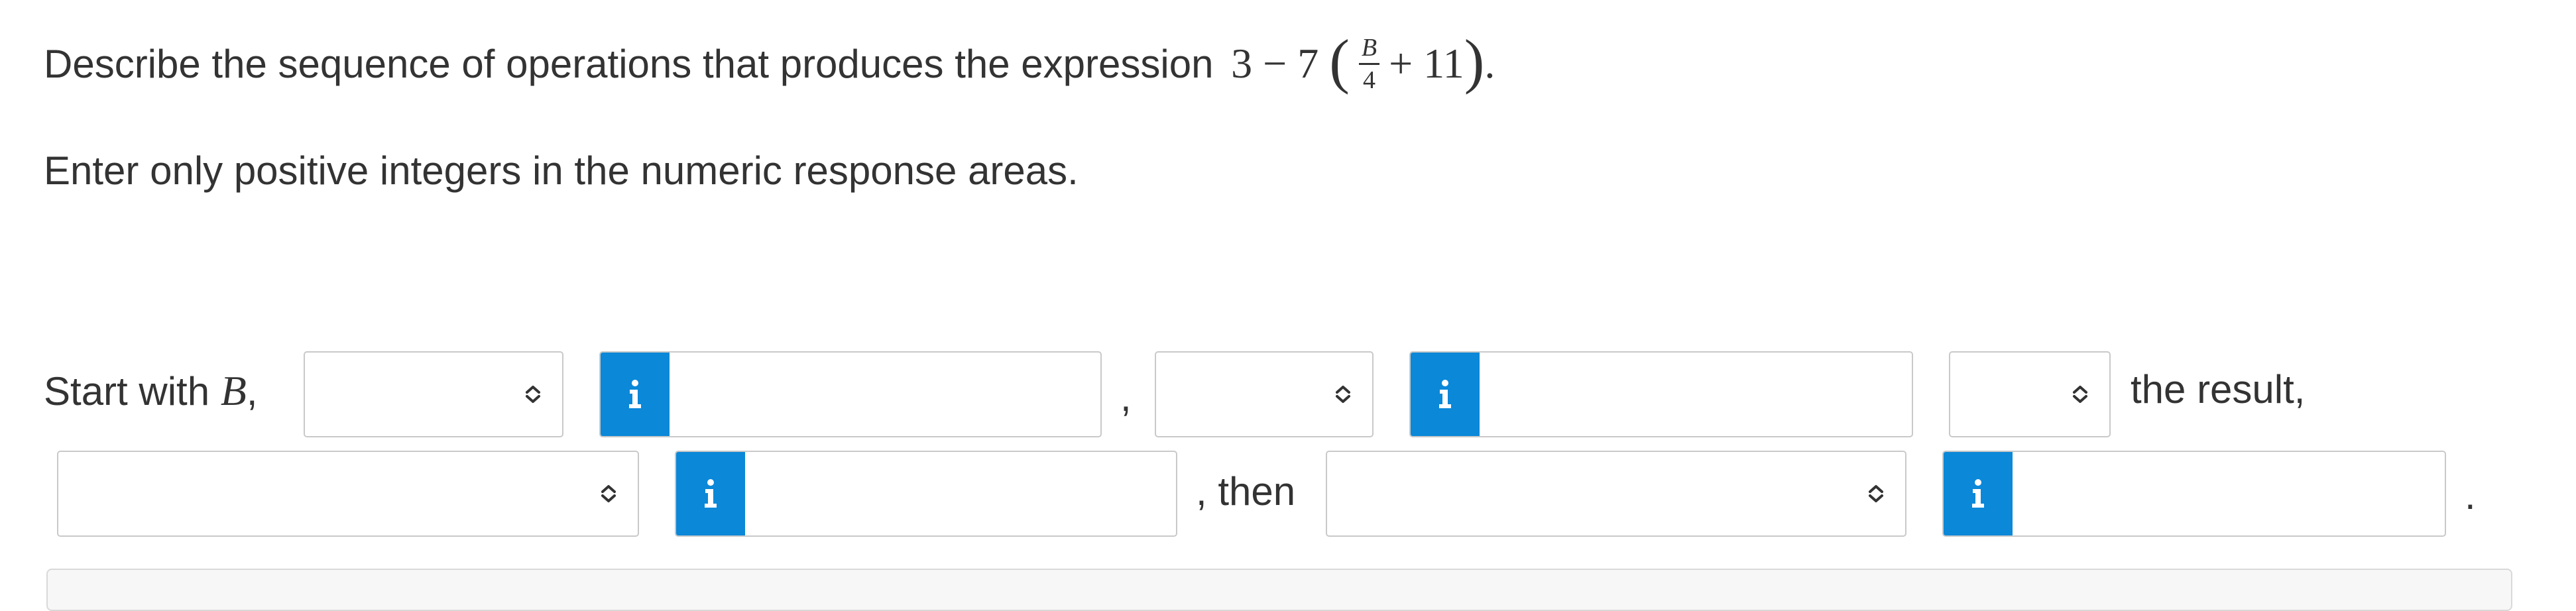  Describe the element at coordinates (1340, 61) in the screenshot. I see `expr-open-paren: (` at that location.